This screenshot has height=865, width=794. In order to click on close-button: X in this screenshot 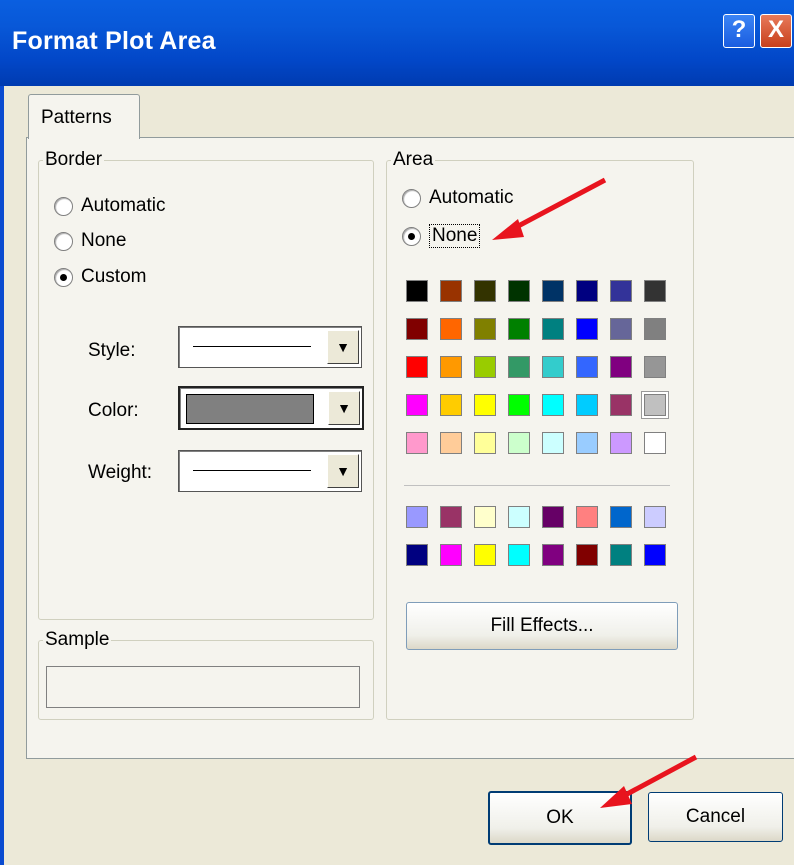, I will do `click(776, 31)`.